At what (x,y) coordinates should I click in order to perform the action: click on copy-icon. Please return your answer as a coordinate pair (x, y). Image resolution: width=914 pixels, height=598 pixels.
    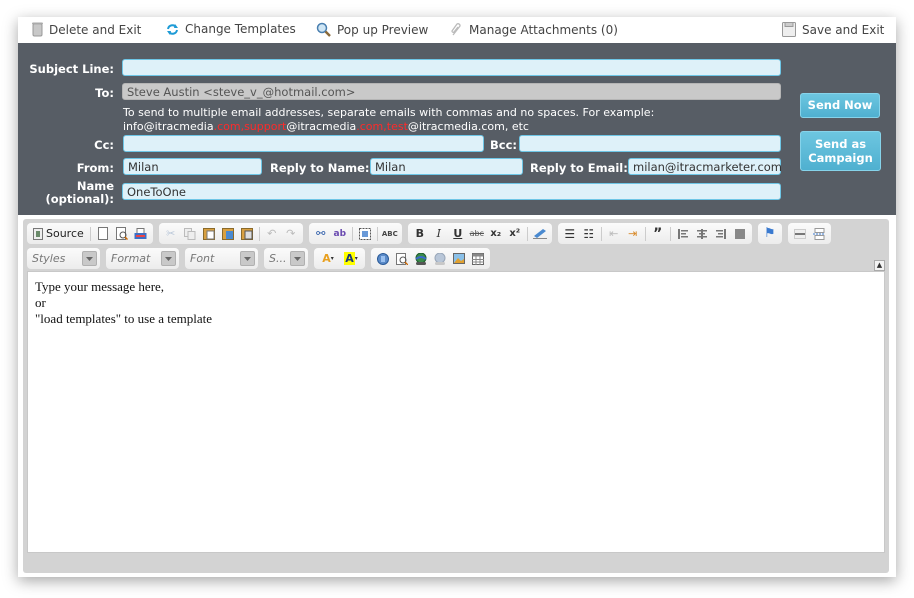
    Looking at the image, I should click on (190, 234).